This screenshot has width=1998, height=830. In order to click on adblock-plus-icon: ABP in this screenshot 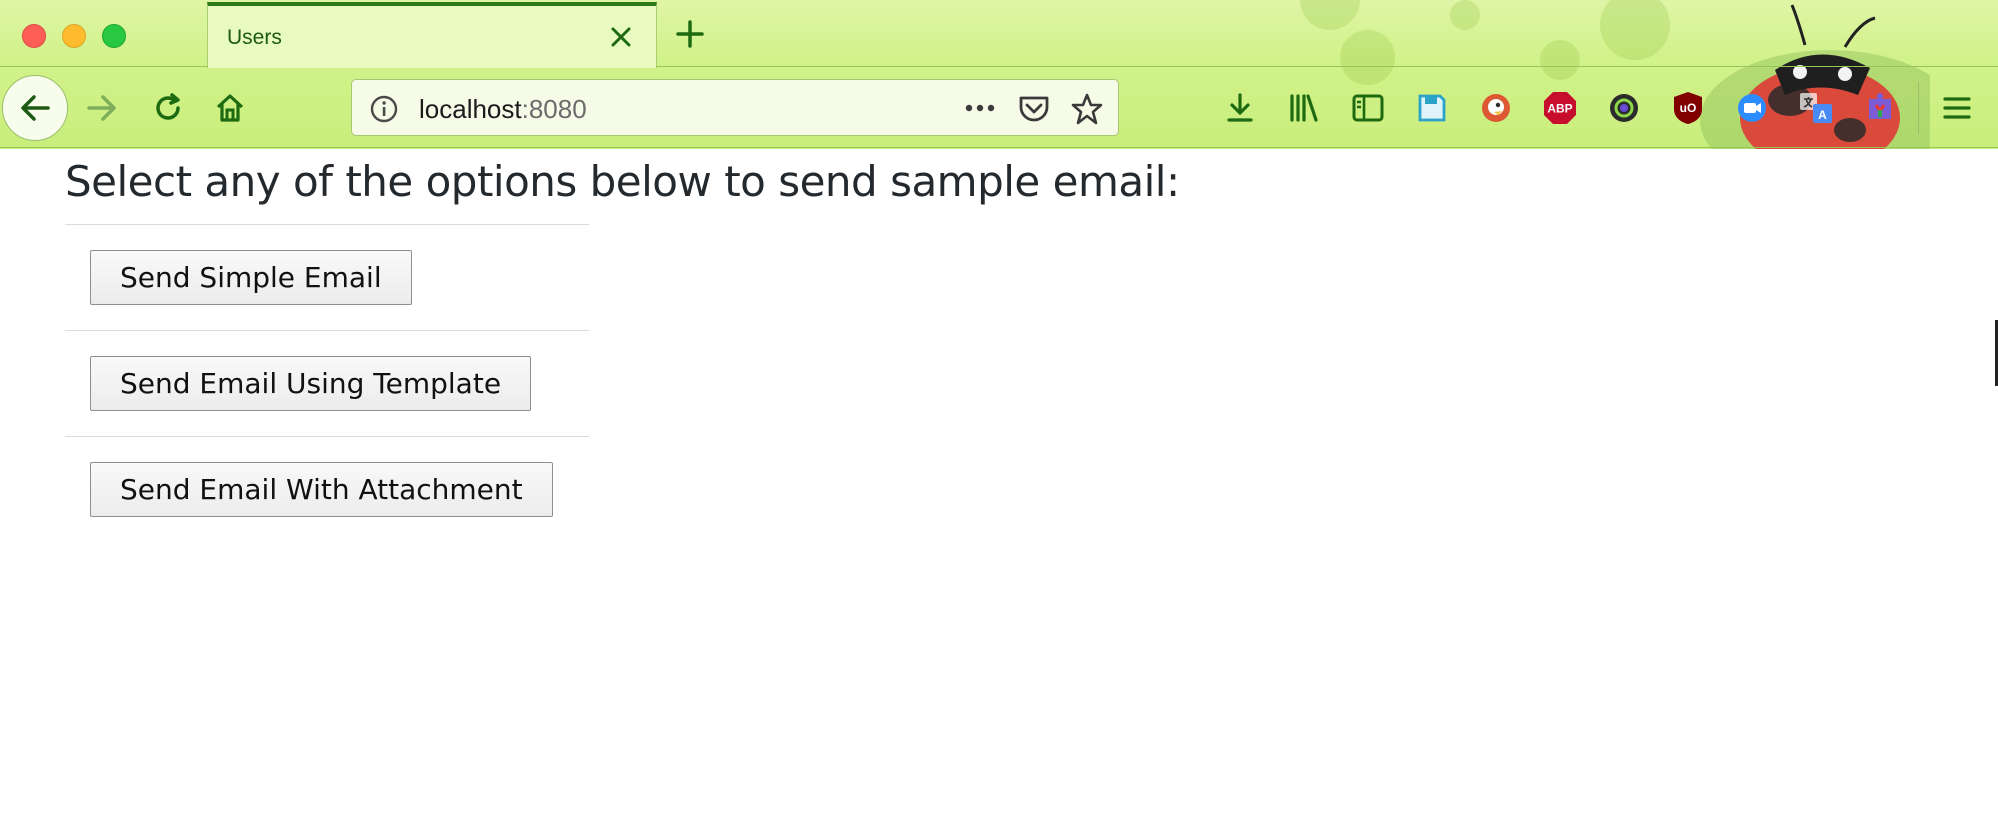, I will do `click(1560, 108)`.